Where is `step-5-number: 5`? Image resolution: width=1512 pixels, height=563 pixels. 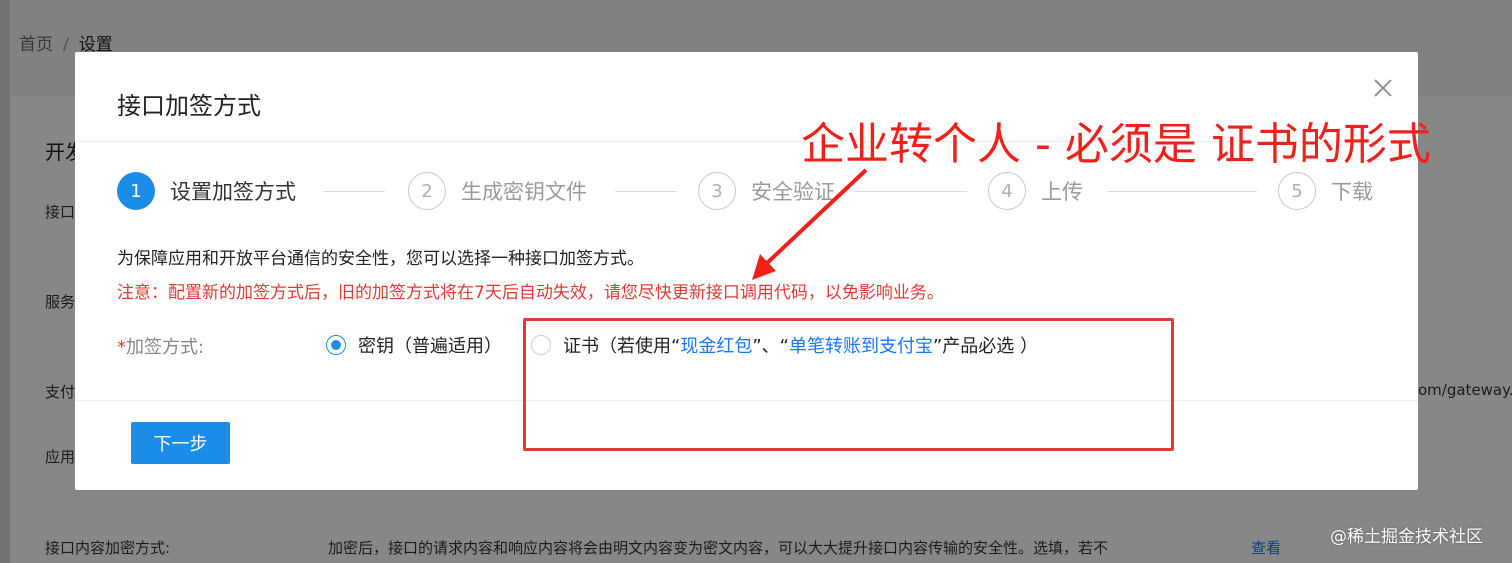 step-5-number: 5 is located at coordinates (1297, 191).